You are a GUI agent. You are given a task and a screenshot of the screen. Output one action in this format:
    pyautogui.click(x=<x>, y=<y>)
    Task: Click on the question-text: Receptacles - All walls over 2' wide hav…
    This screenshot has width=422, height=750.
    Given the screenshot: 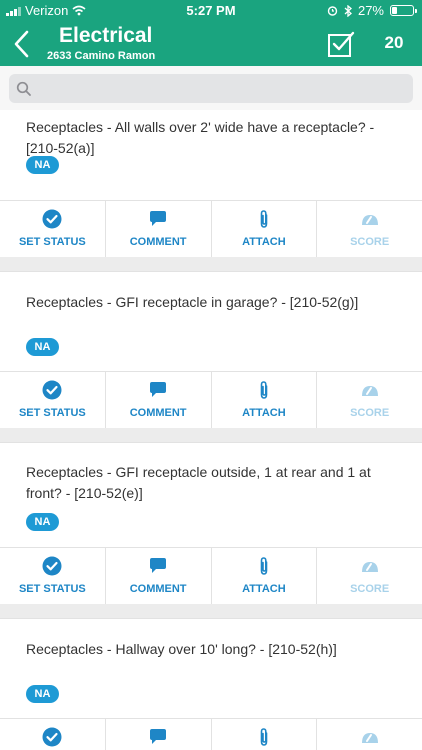 What is the action you would take?
    pyautogui.click(x=200, y=137)
    